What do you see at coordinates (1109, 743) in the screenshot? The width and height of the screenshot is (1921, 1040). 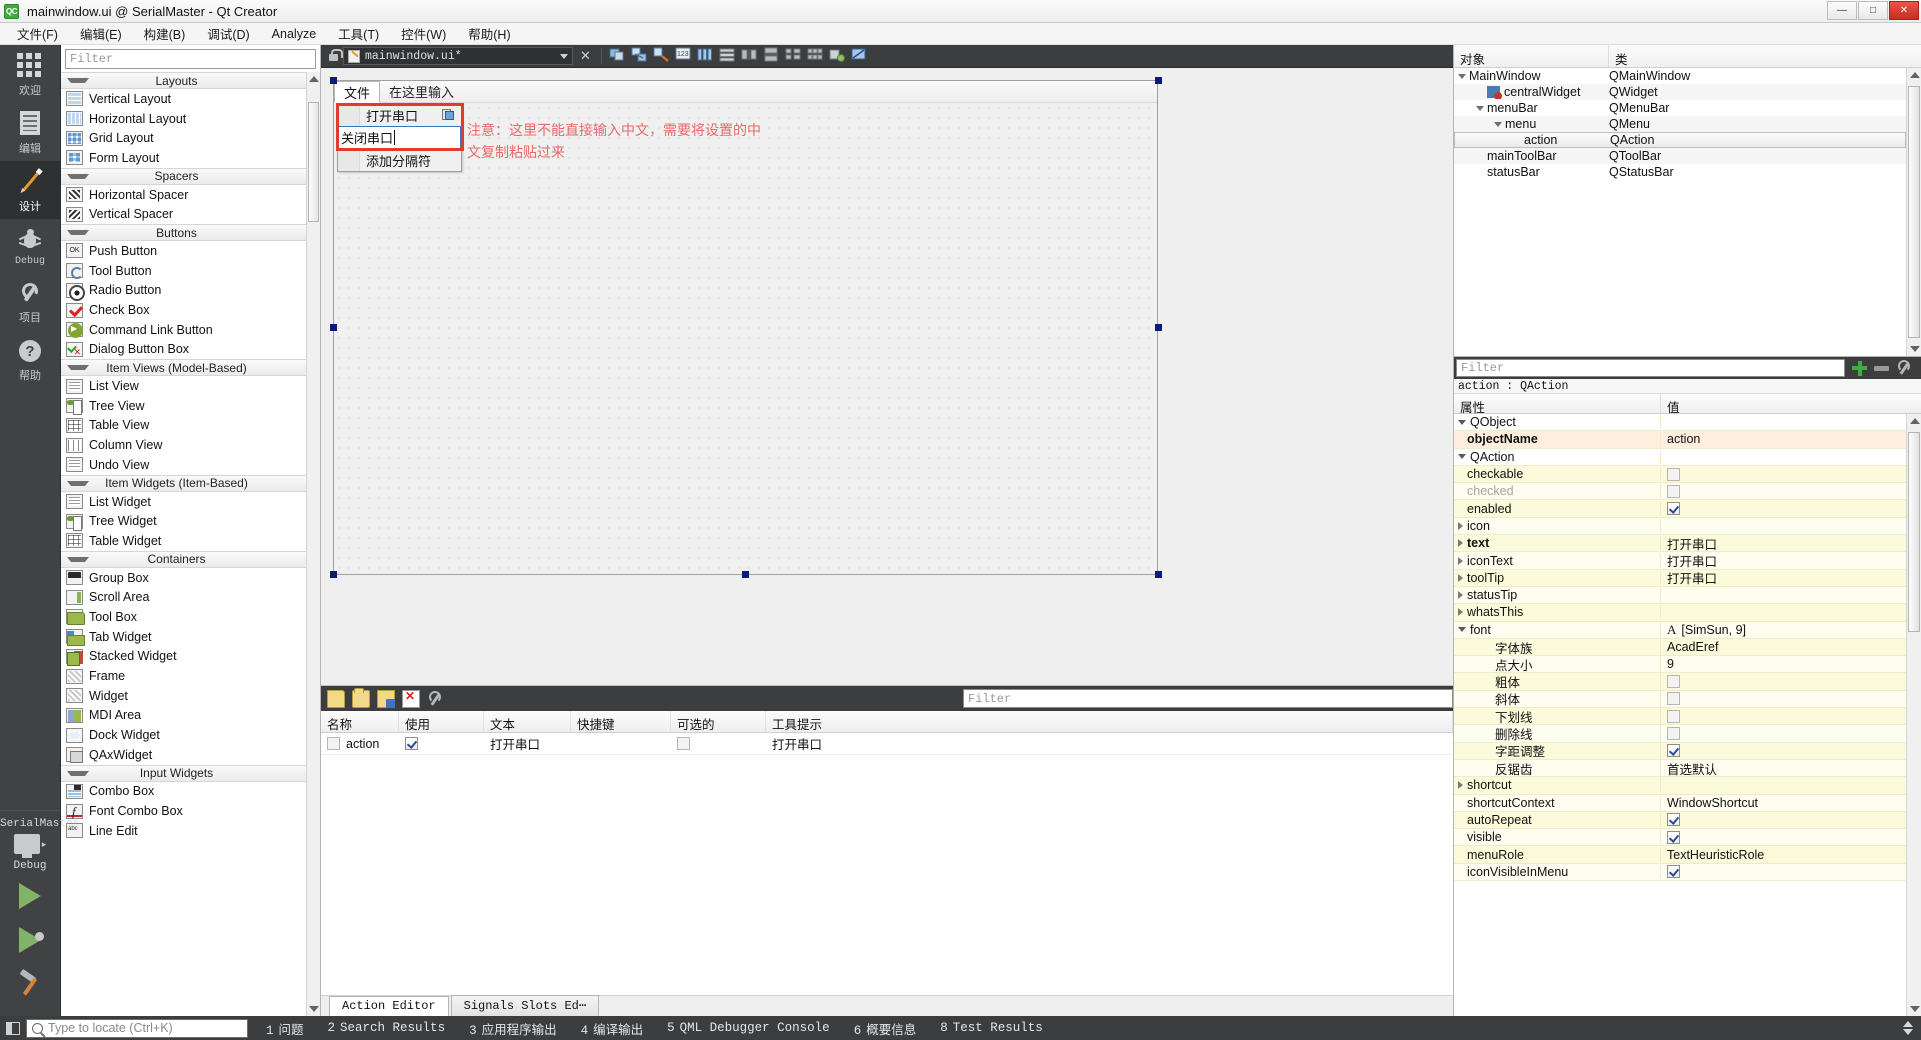 I see `action-tooltip-cell: 打开串口` at bounding box center [1109, 743].